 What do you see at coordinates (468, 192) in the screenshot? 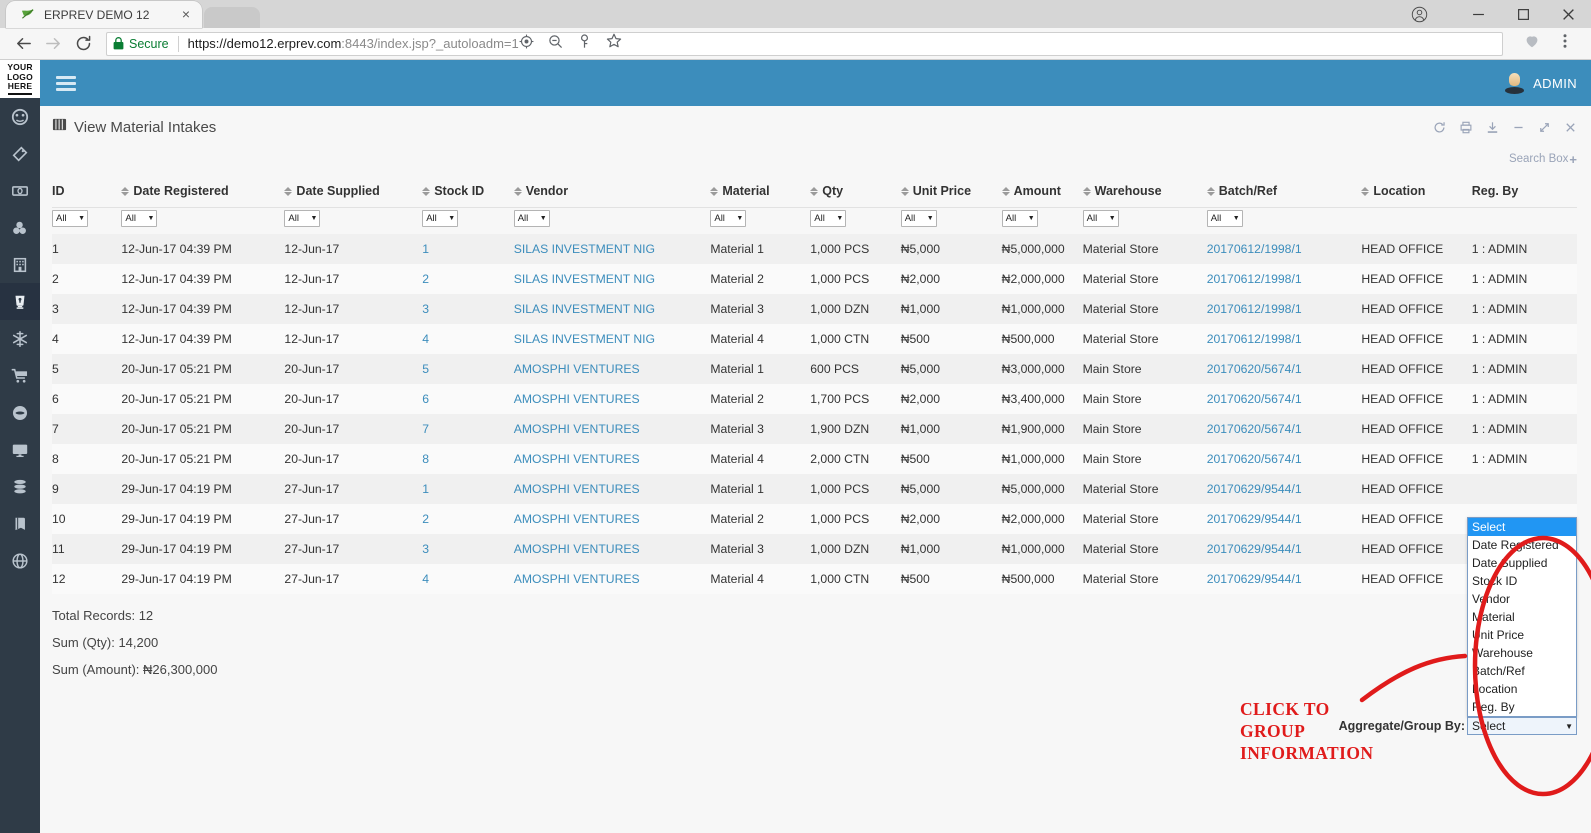
I see `column-header-stock_id: Stock ID` at bounding box center [468, 192].